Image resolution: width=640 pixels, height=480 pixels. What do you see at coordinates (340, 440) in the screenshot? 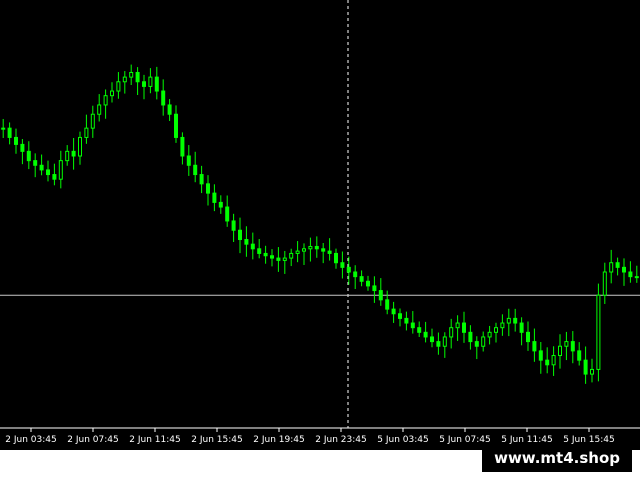
I see `x-tick-label: 2 Jun 23:45` at bounding box center [340, 440].